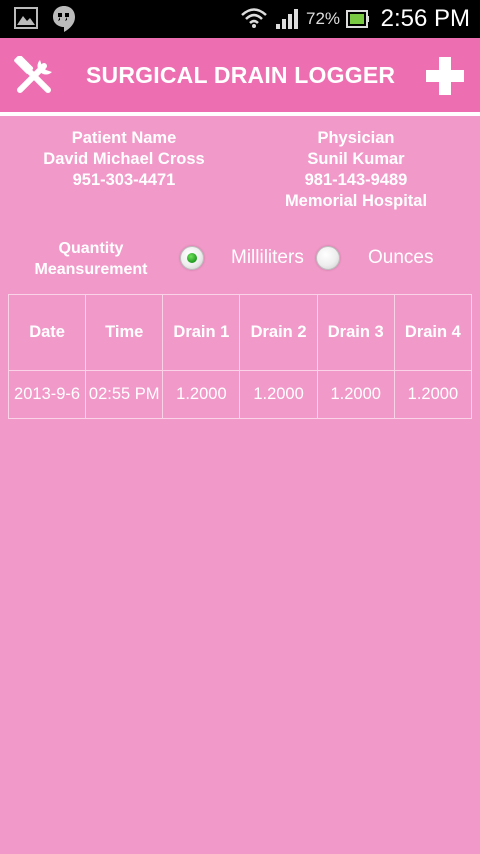 The image size is (480, 854). I want to click on patient-heading: Patient Name, so click(124, 138).